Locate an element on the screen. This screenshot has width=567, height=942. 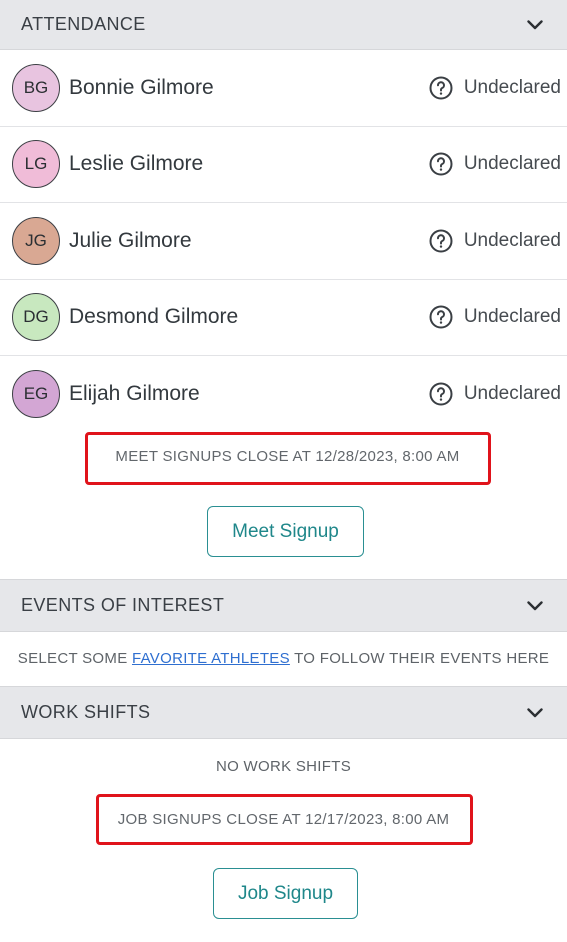
attendance-title: ATTENDANCE is located at coordinates (83, 24).